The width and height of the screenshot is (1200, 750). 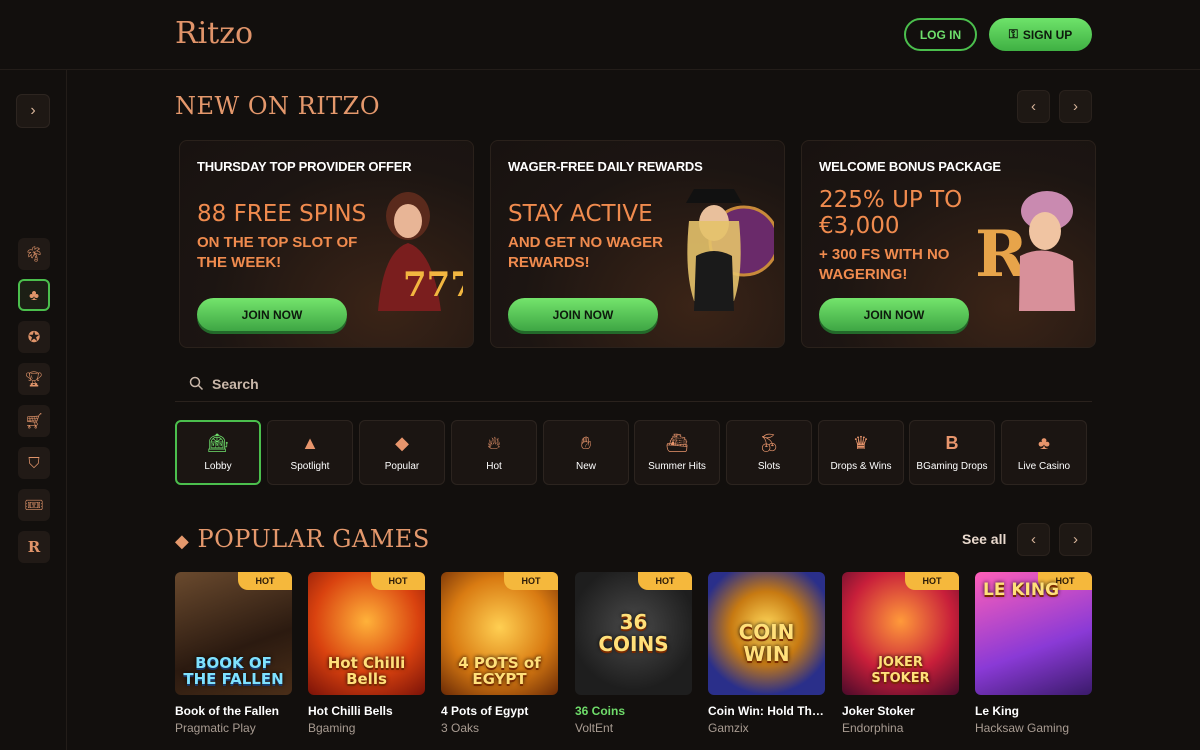 What do you see at coordinates (1025, 251) in the screenshot?
I see `promo-art-flapper-r: R` at bounding box center [1025, 251].